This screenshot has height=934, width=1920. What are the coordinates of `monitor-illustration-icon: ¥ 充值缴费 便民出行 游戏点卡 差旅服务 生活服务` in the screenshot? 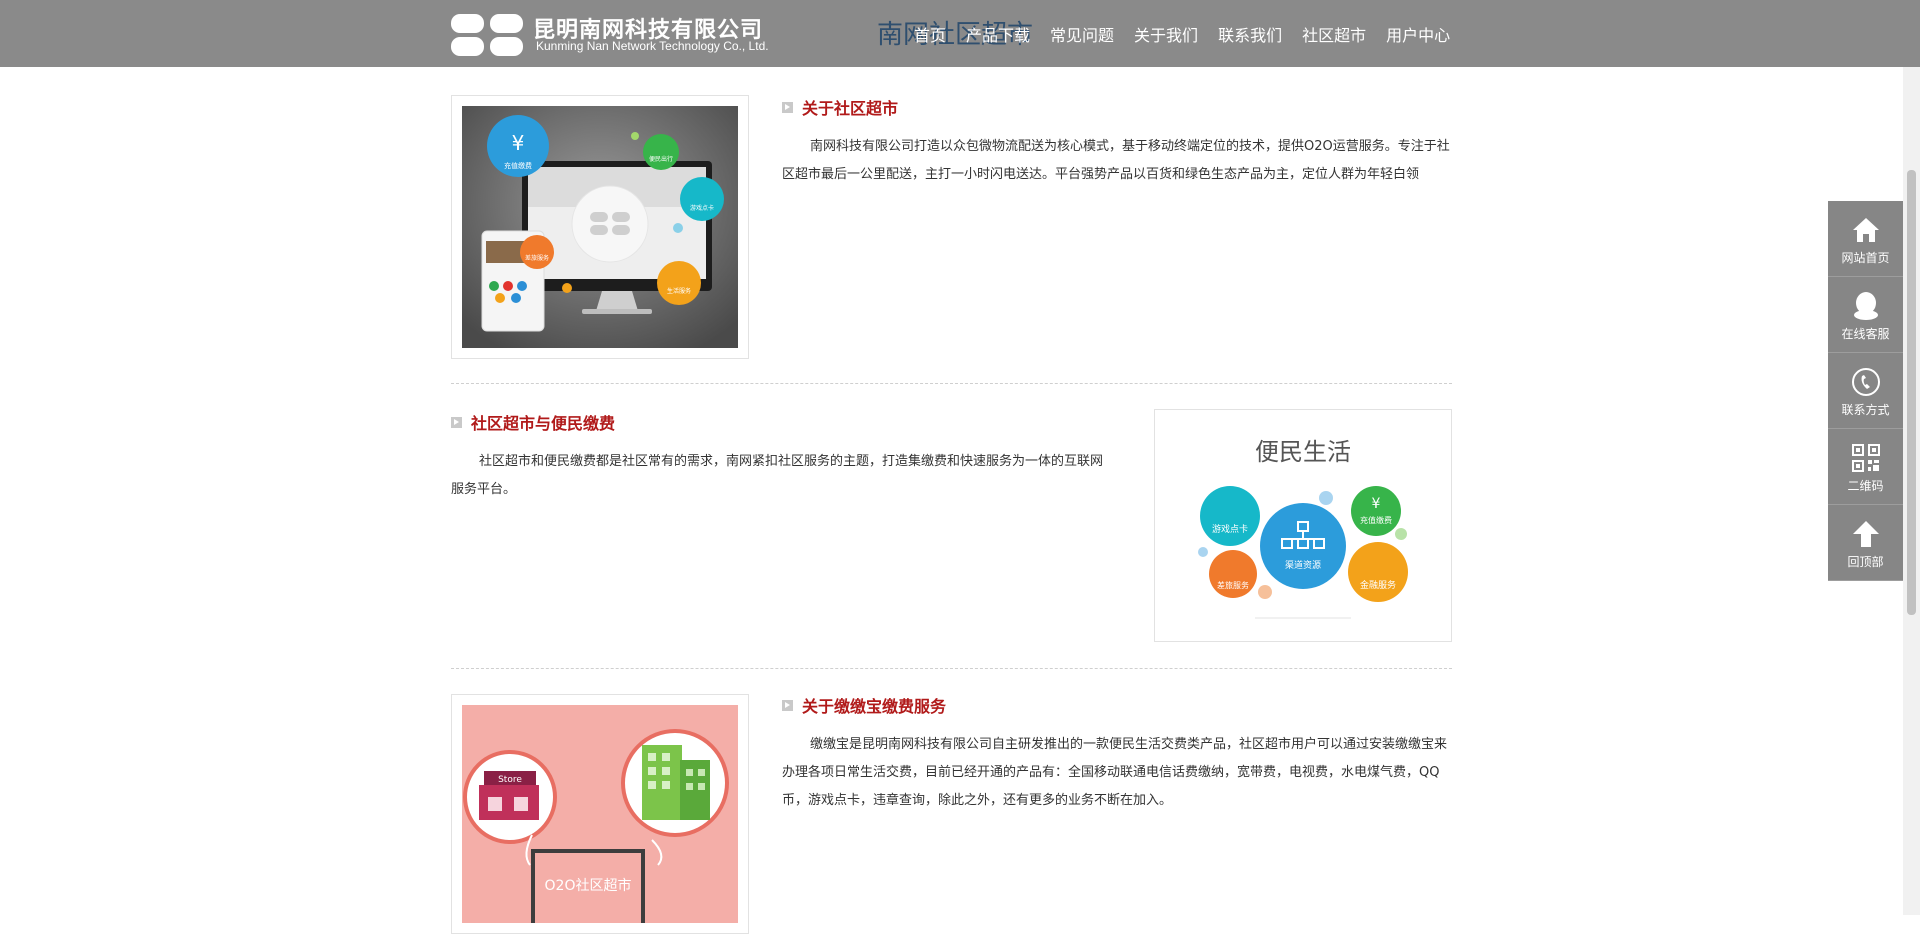 It's located at (600, 227).